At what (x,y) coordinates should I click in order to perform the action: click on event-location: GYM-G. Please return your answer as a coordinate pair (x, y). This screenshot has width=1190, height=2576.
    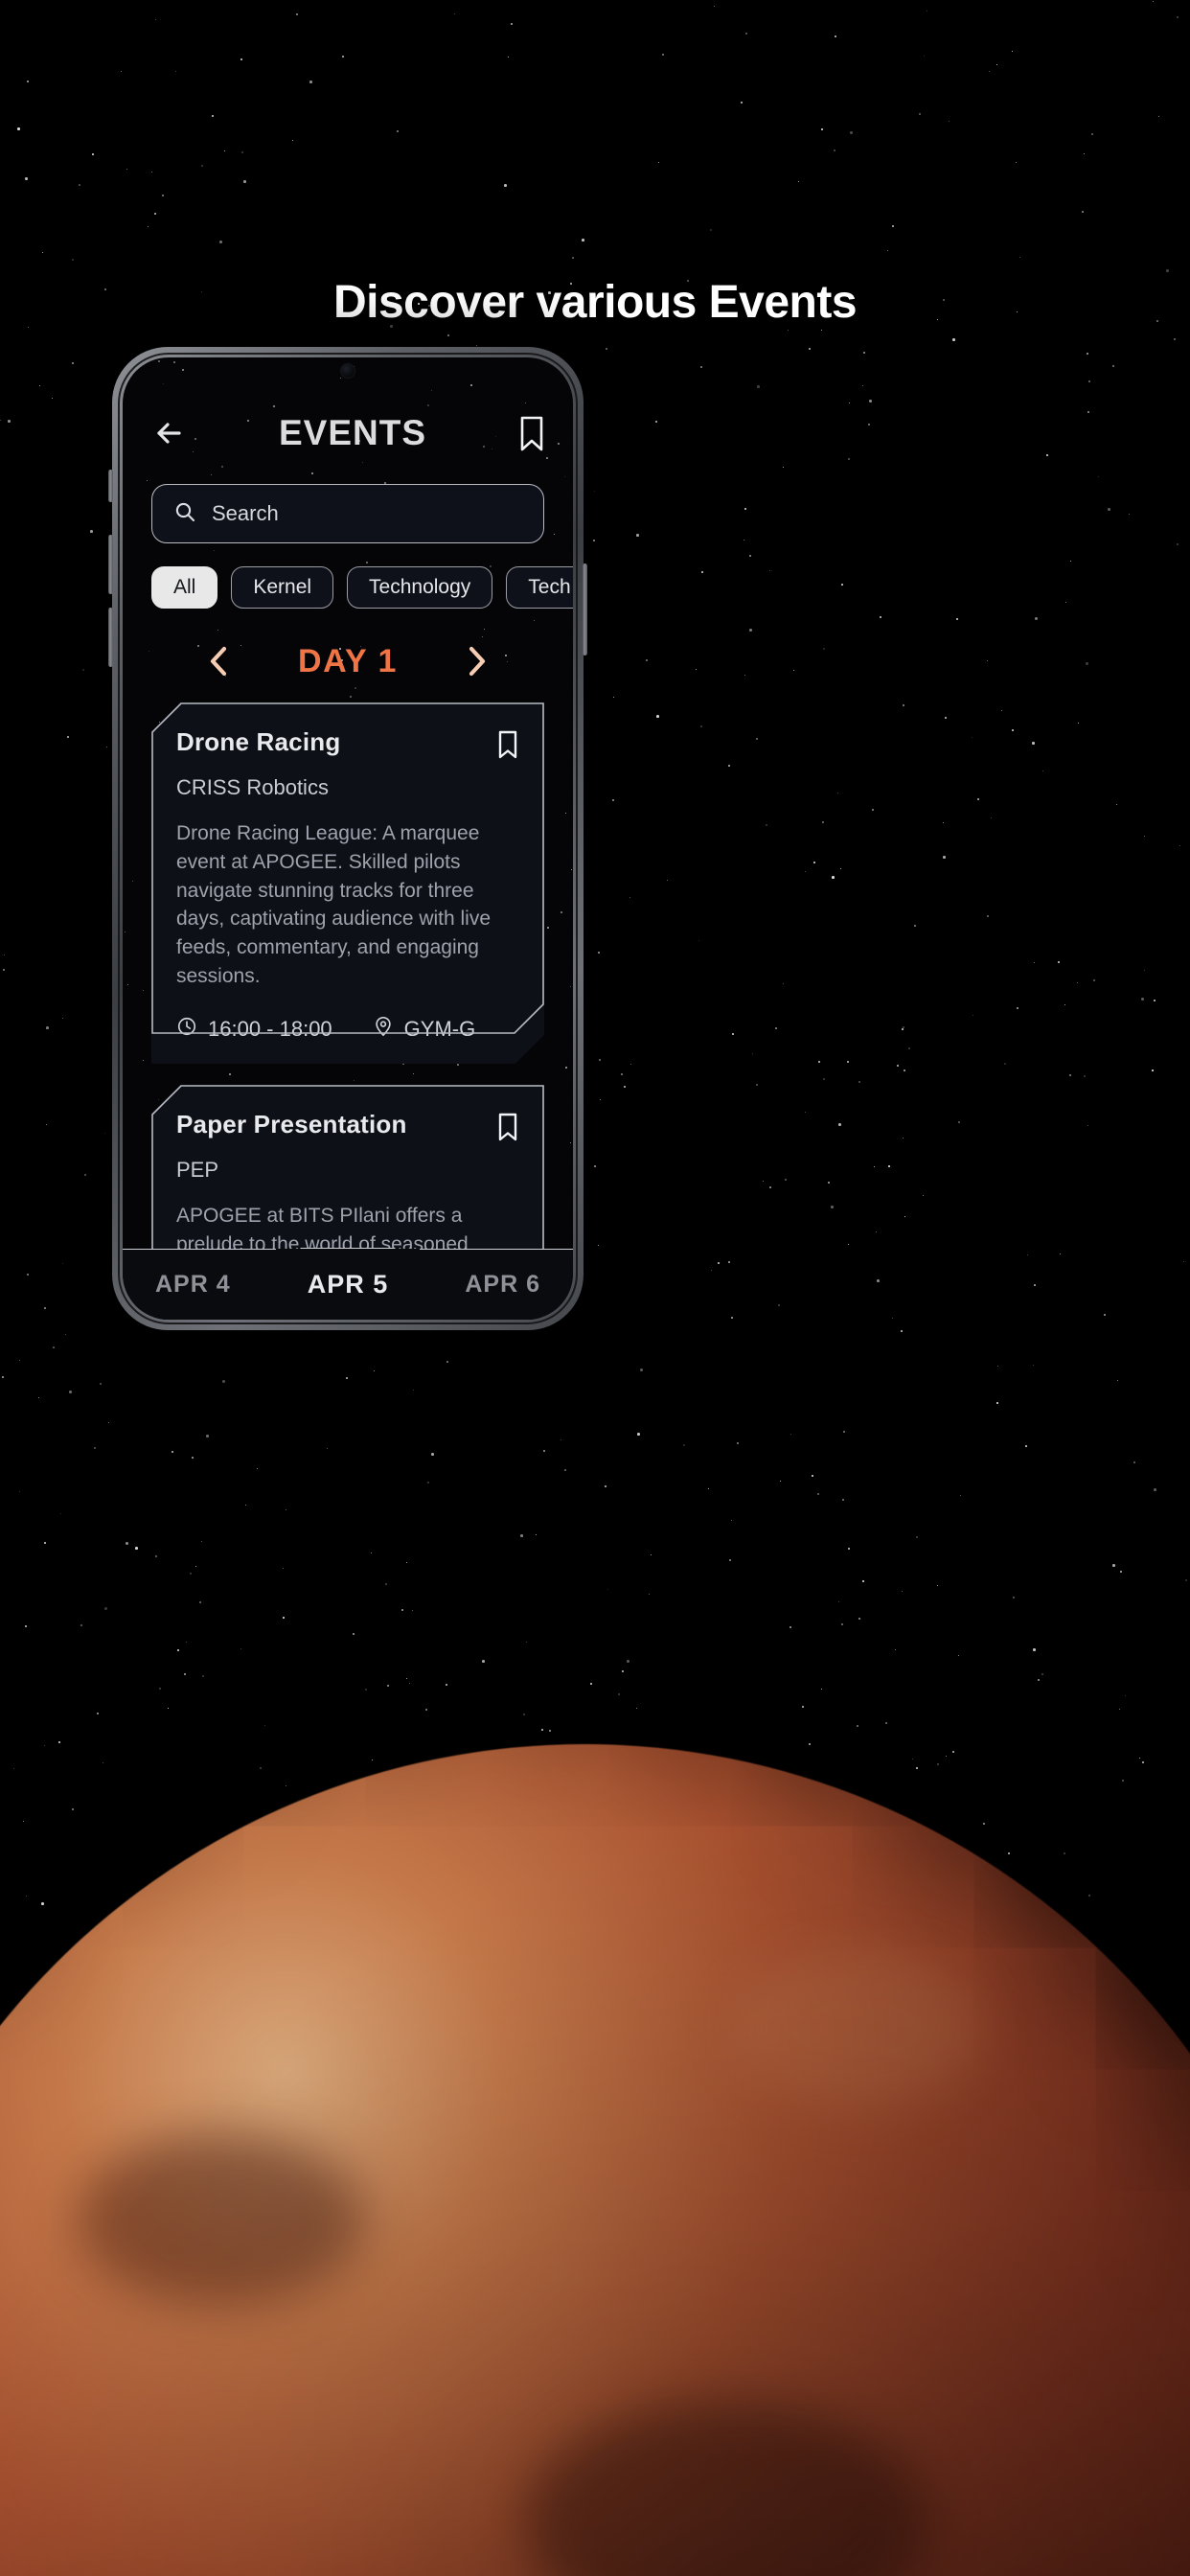
    Looking at the image, I should click on (425, 1029).